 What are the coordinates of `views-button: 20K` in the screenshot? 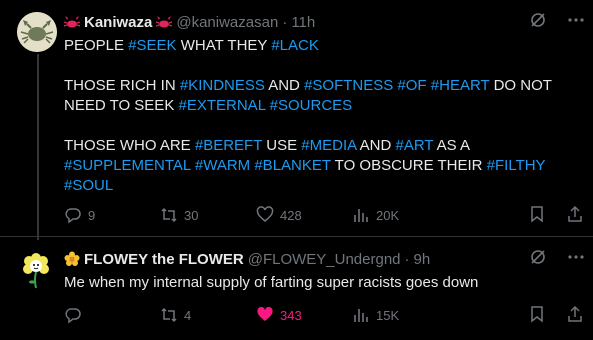 It's located at (400, 215).